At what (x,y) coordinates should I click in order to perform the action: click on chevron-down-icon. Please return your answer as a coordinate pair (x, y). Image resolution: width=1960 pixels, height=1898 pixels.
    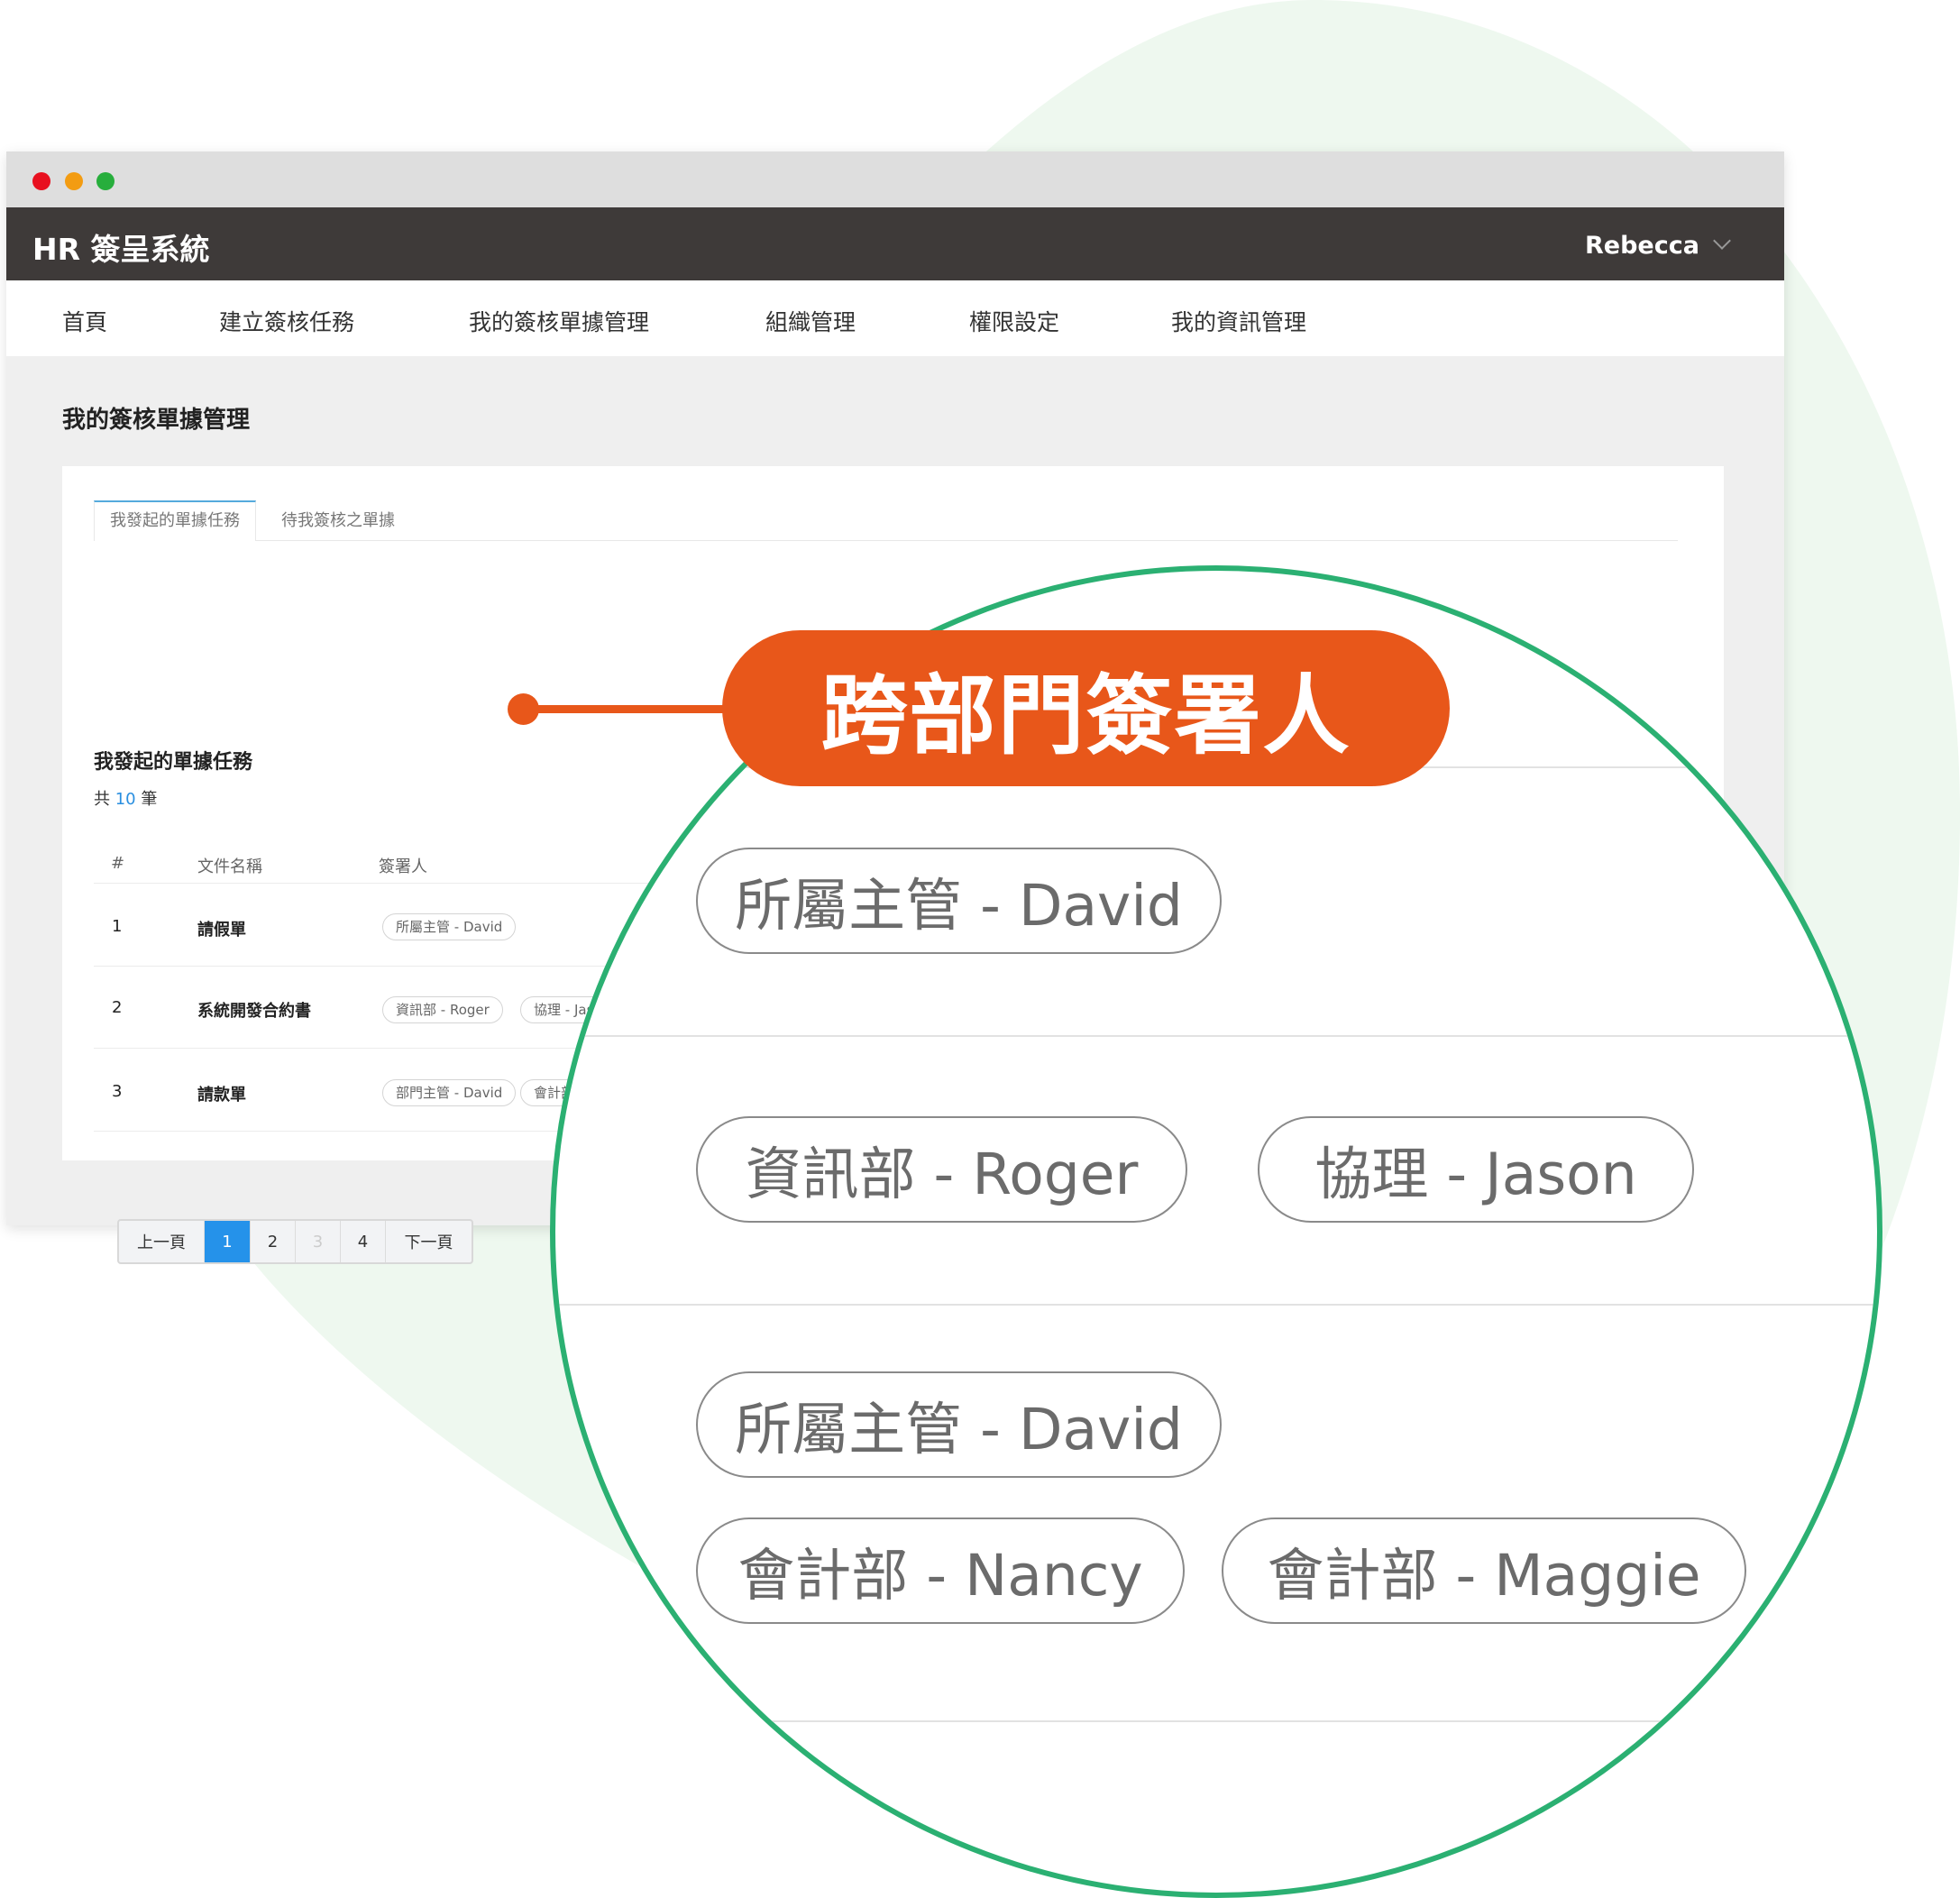
    Looking at the image, I should click on (1722, 241).